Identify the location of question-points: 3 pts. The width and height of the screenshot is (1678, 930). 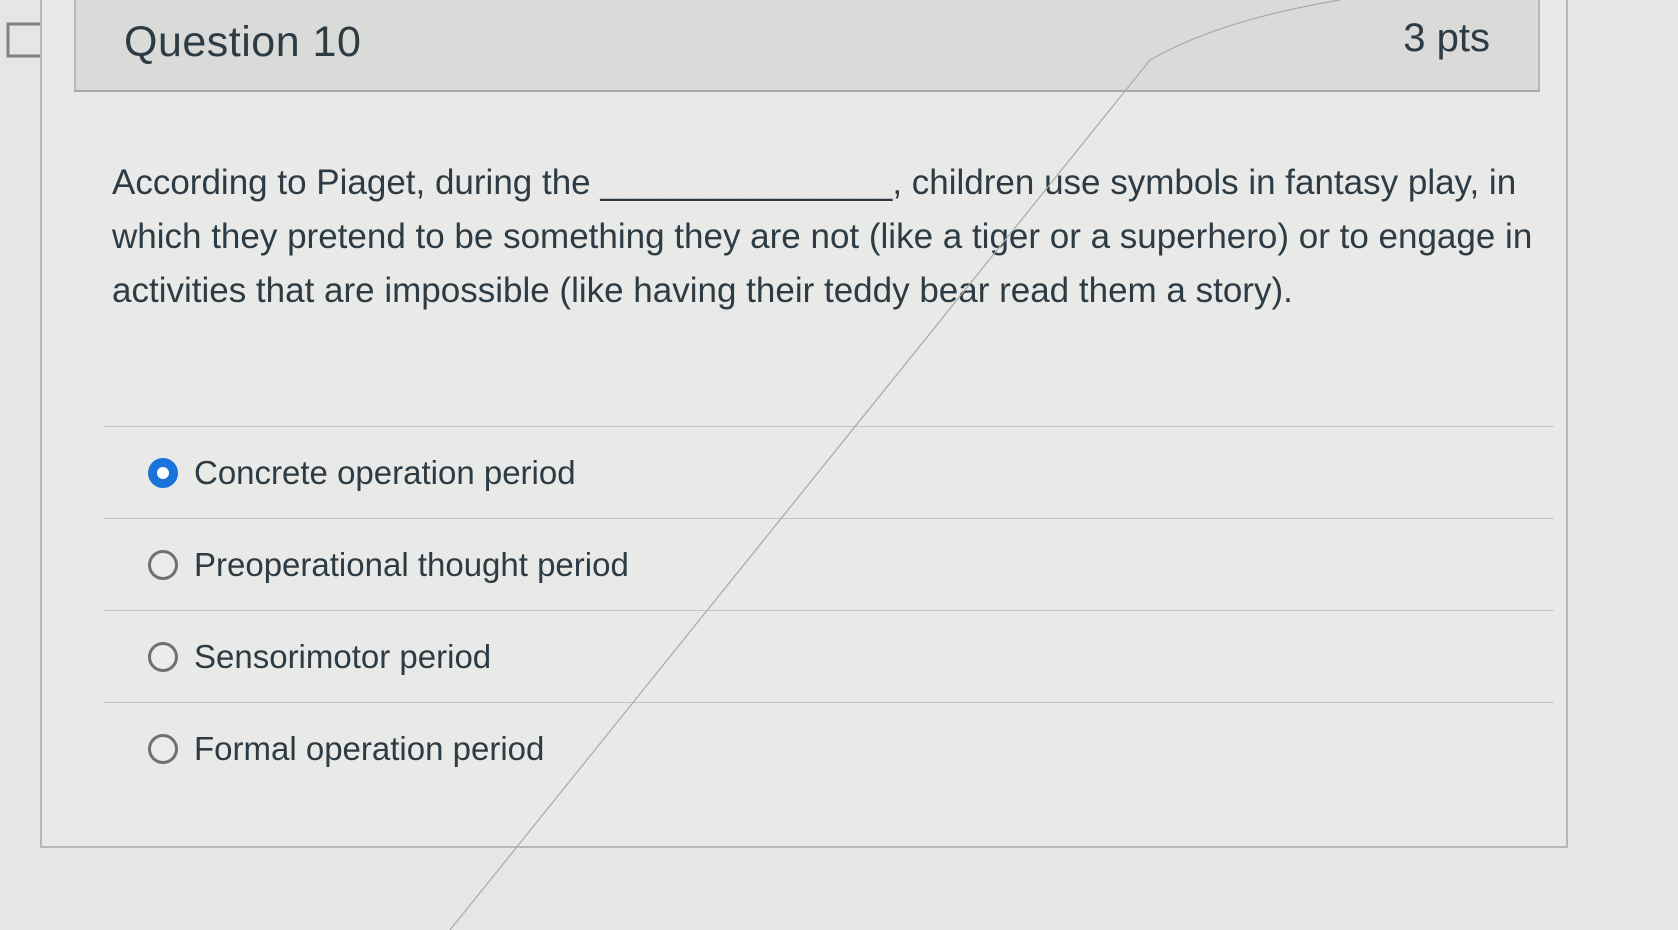
(1446, 38).